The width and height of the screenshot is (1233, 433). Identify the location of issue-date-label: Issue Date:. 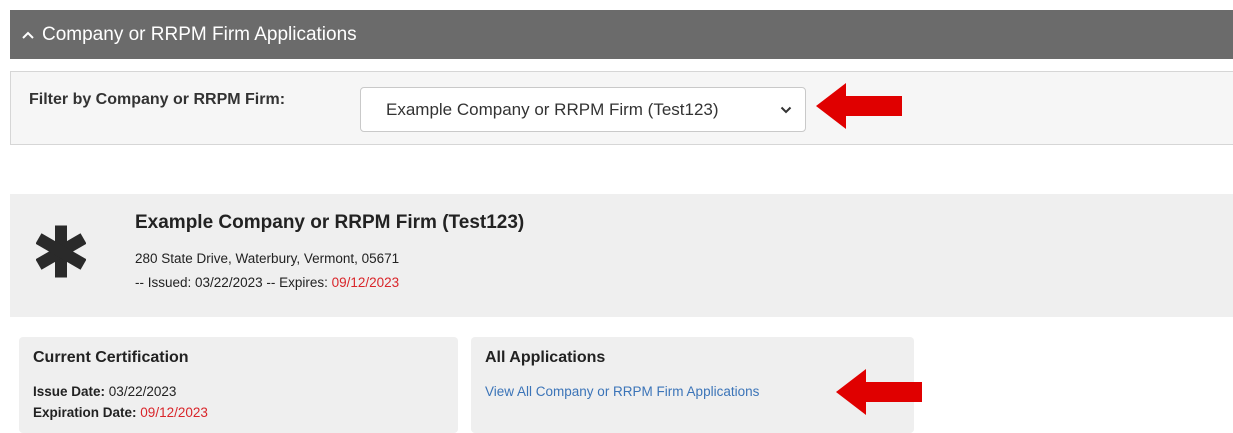
(69, 391).